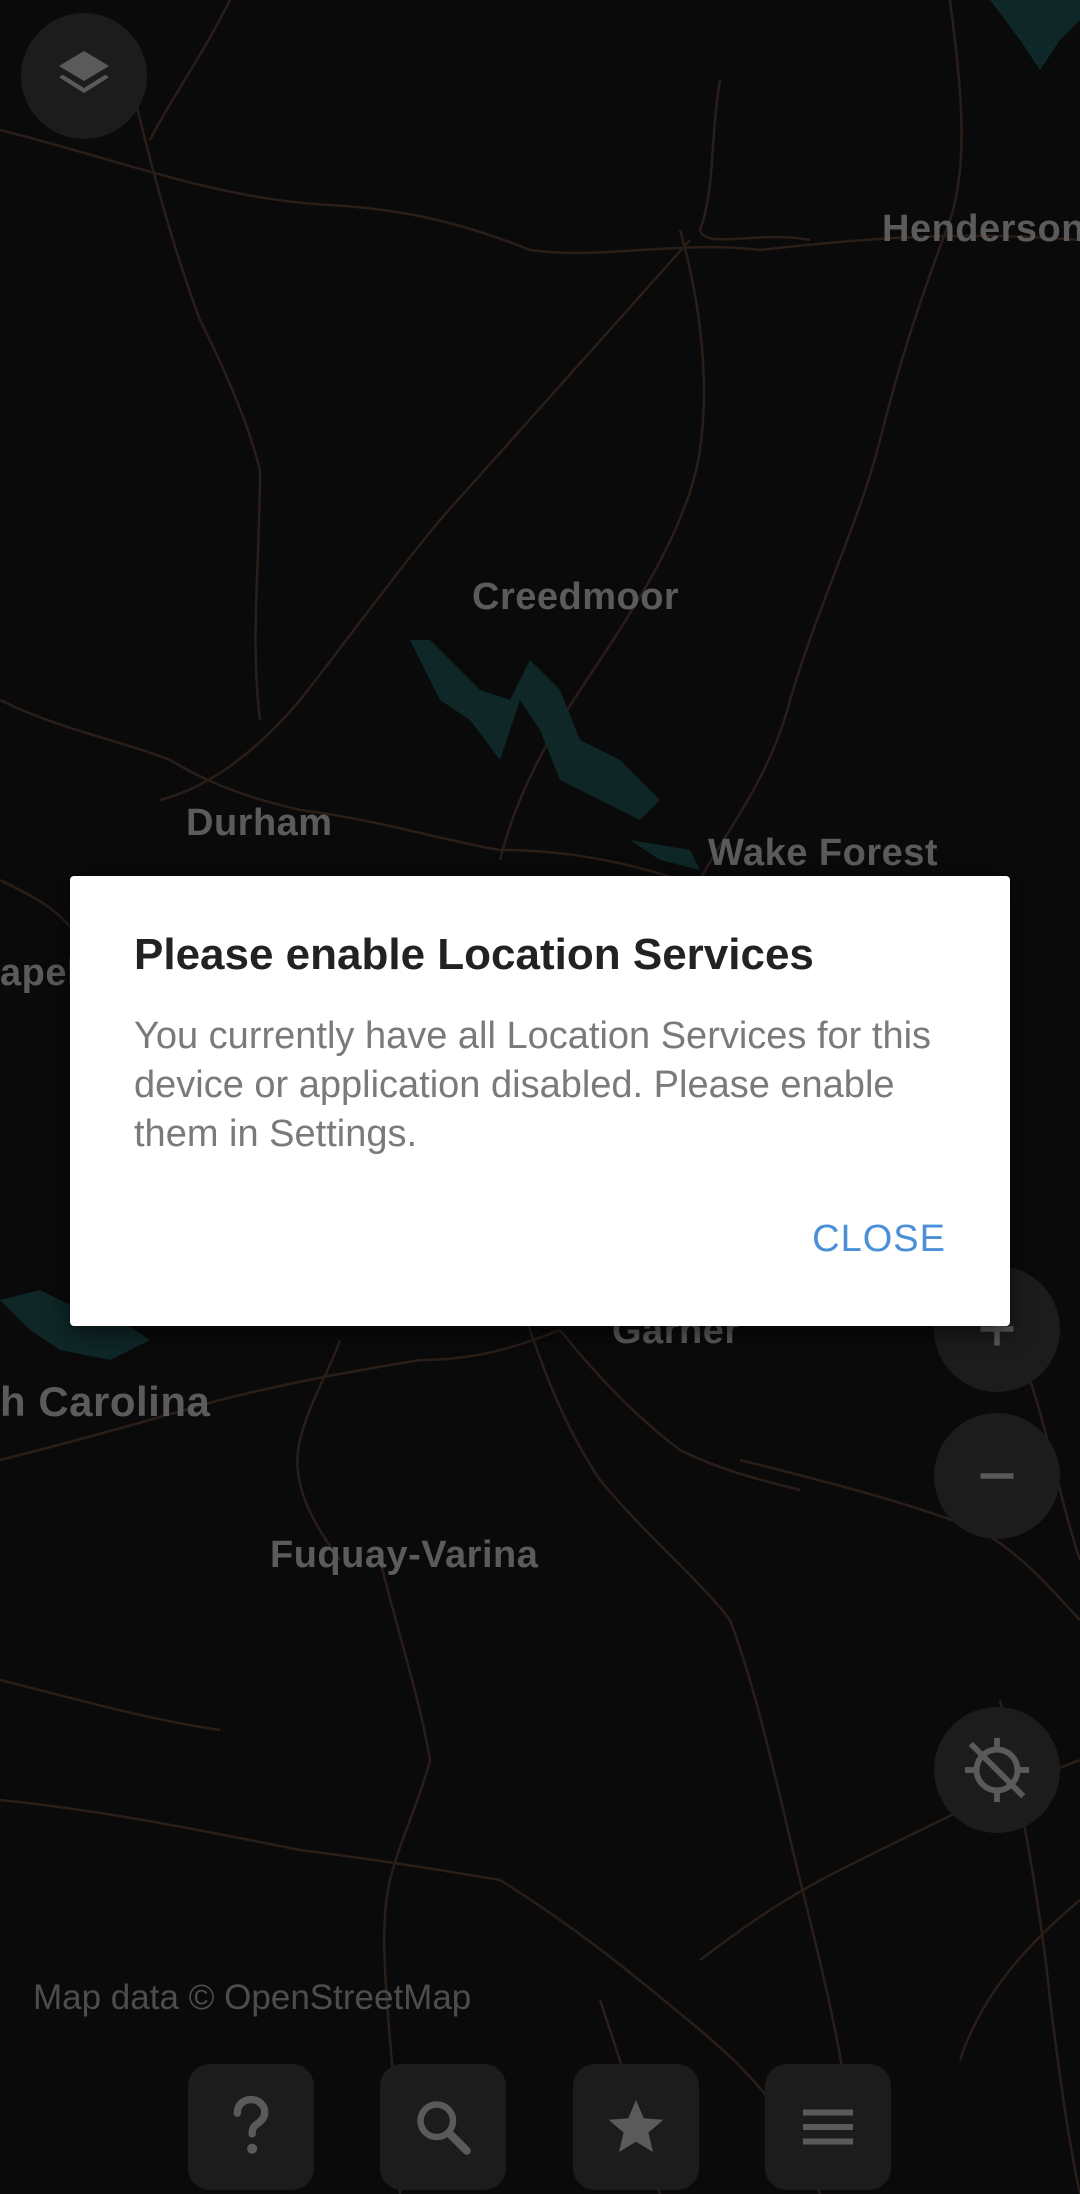 This screenshot has height=2194, width=1080. What do you see at coordinates (251, 2124) in the screenshot?
I see `question-icon` at bounding box center [251, 2124].